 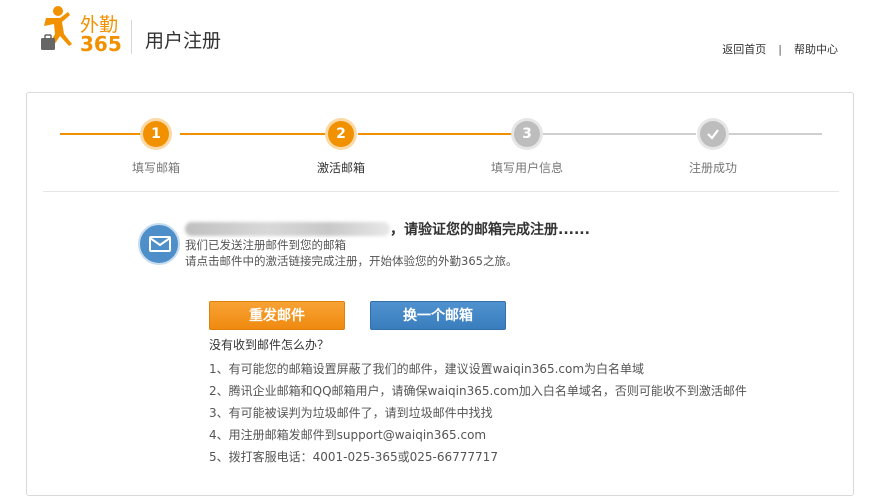 What do you see at coordinates (287, 229) in the screenshot?
I see `redacted-email` at bounding box center [287, 229].